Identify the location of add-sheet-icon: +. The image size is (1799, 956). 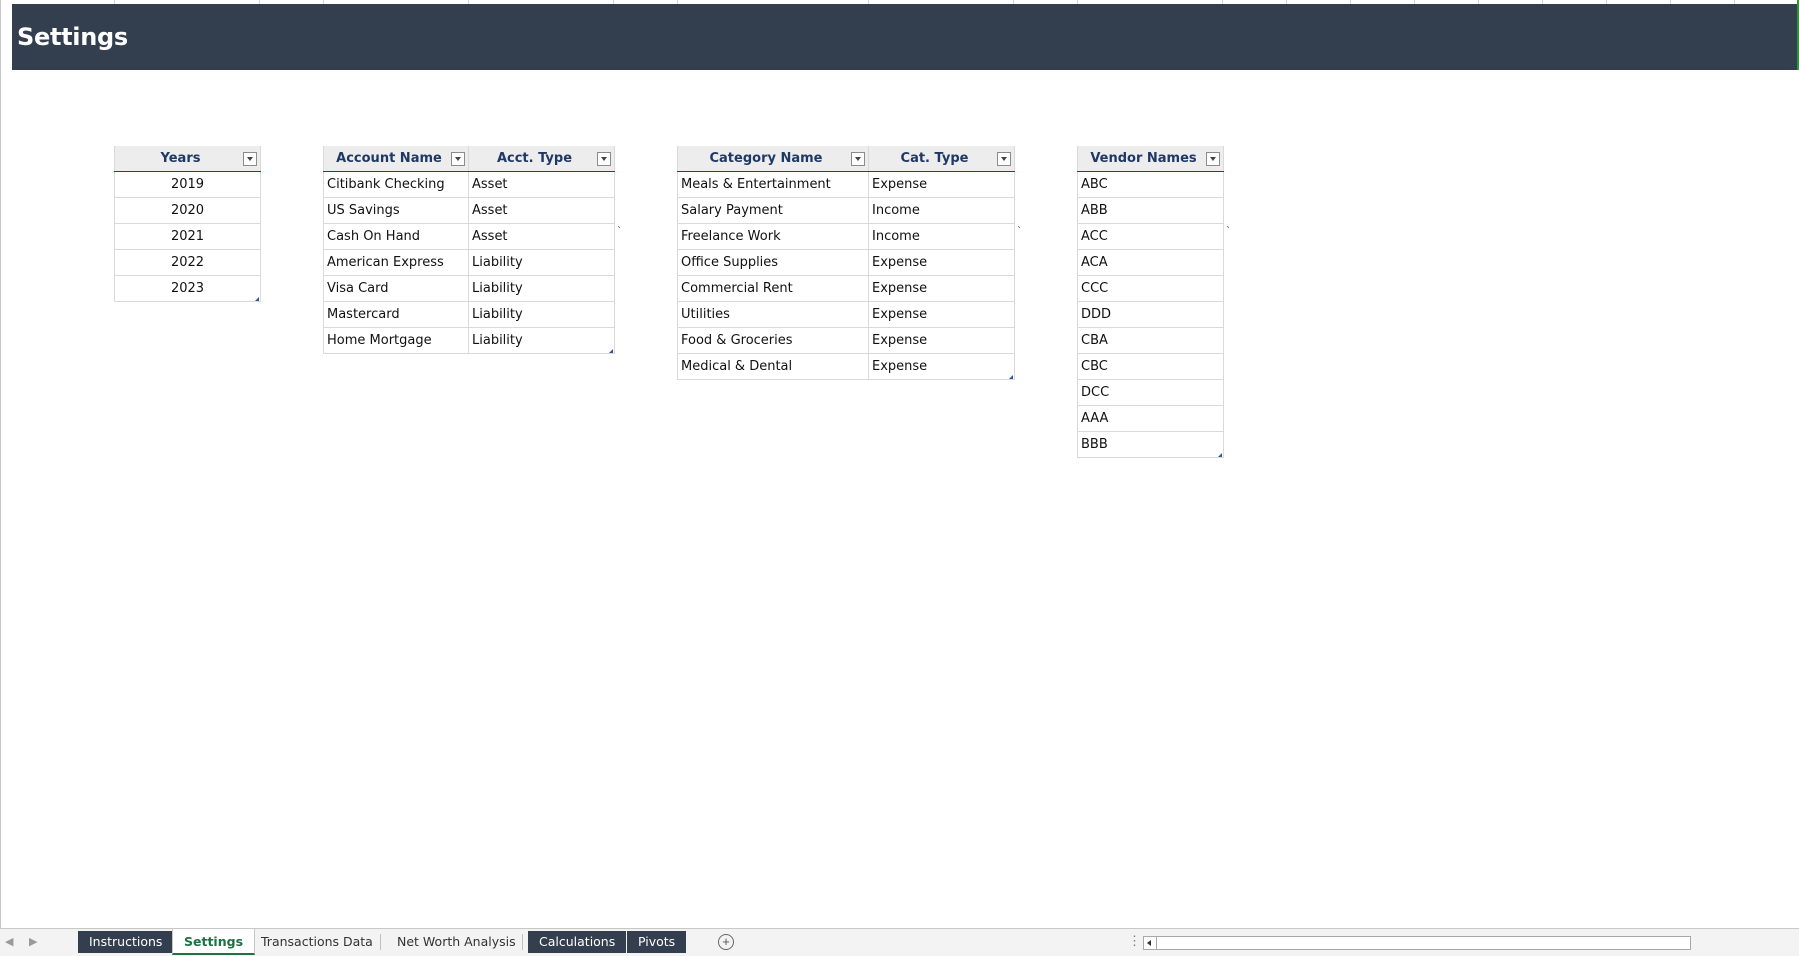
(726, 942).